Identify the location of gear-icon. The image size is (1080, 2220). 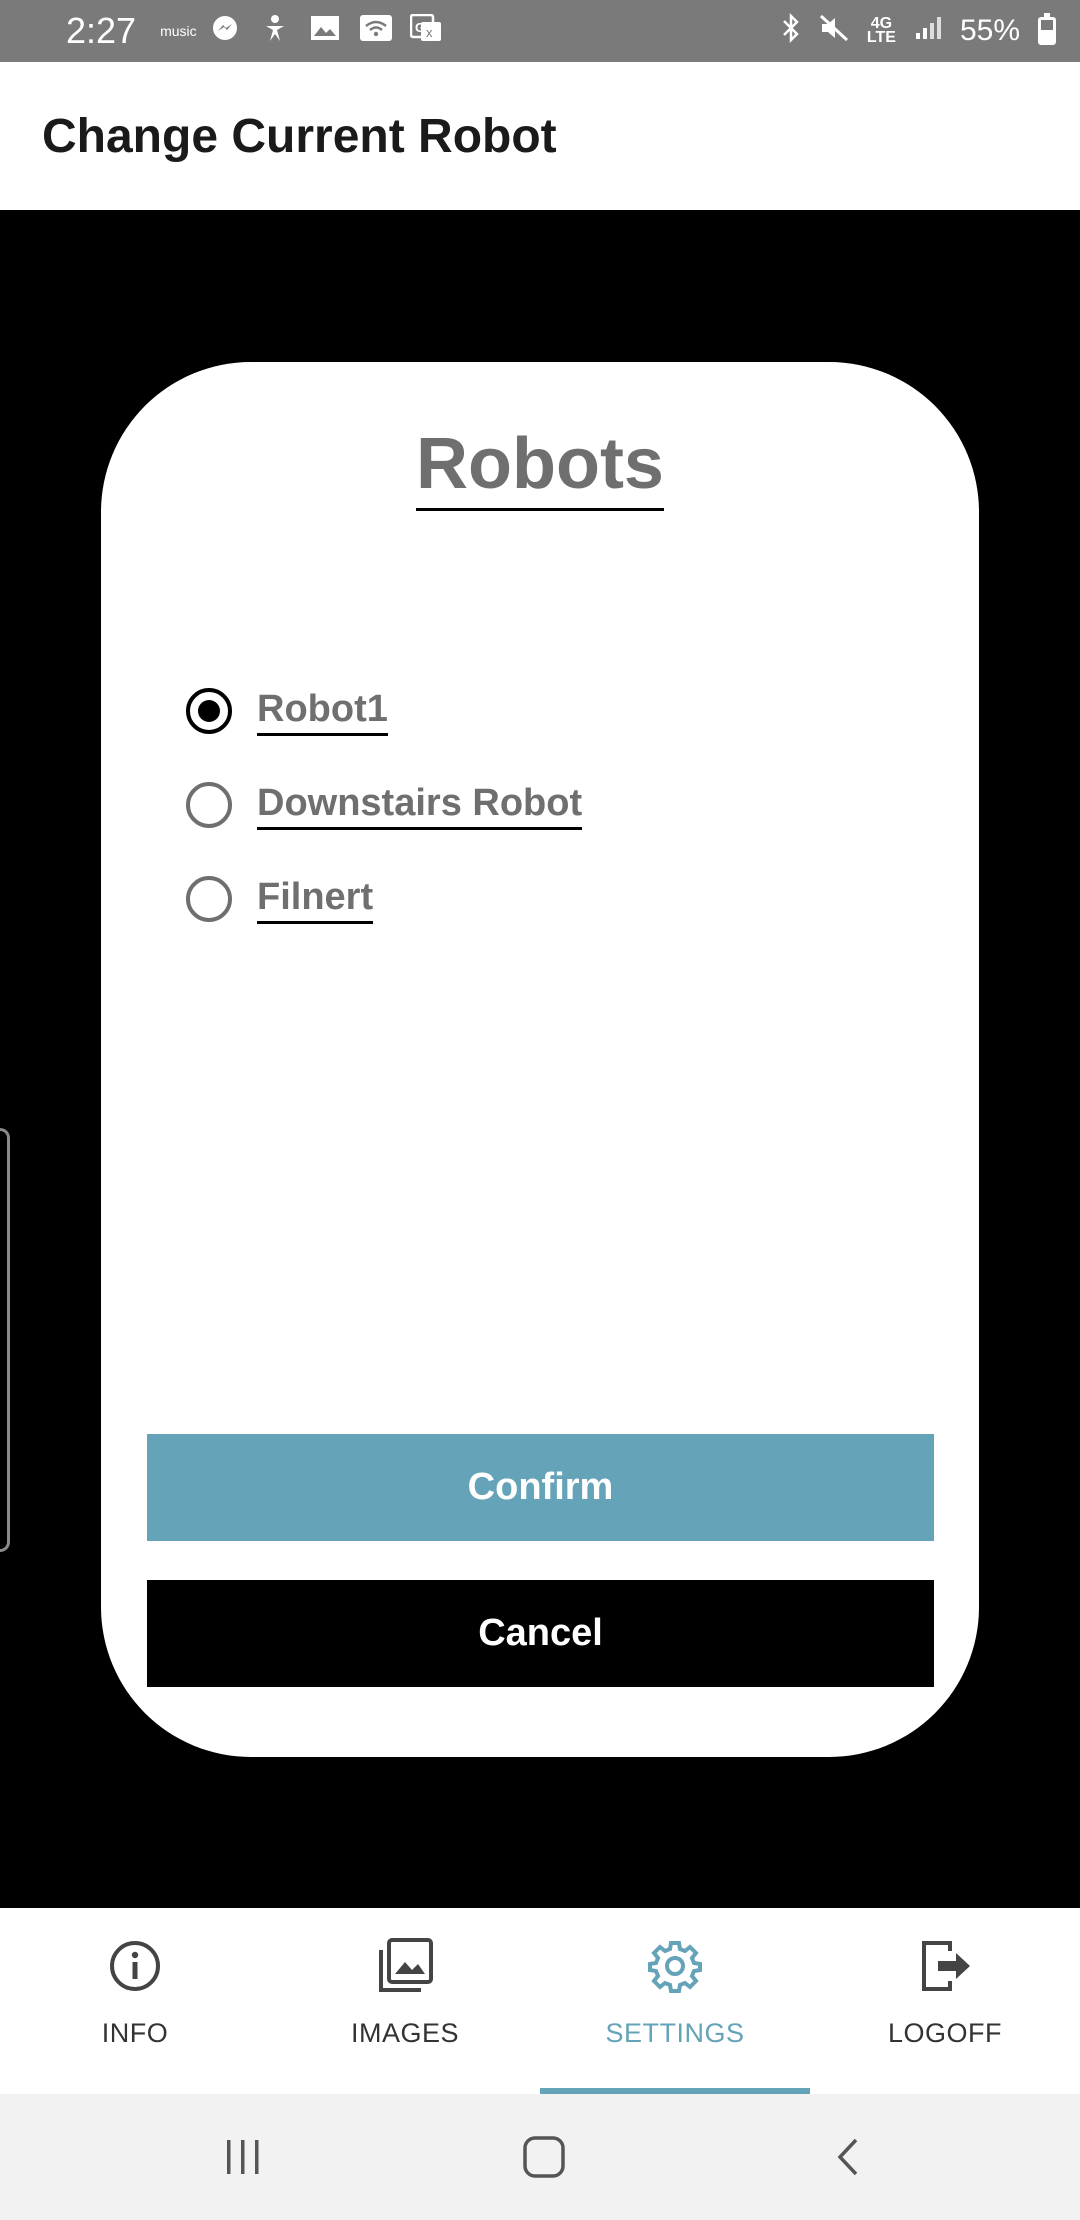
(675, 1966).